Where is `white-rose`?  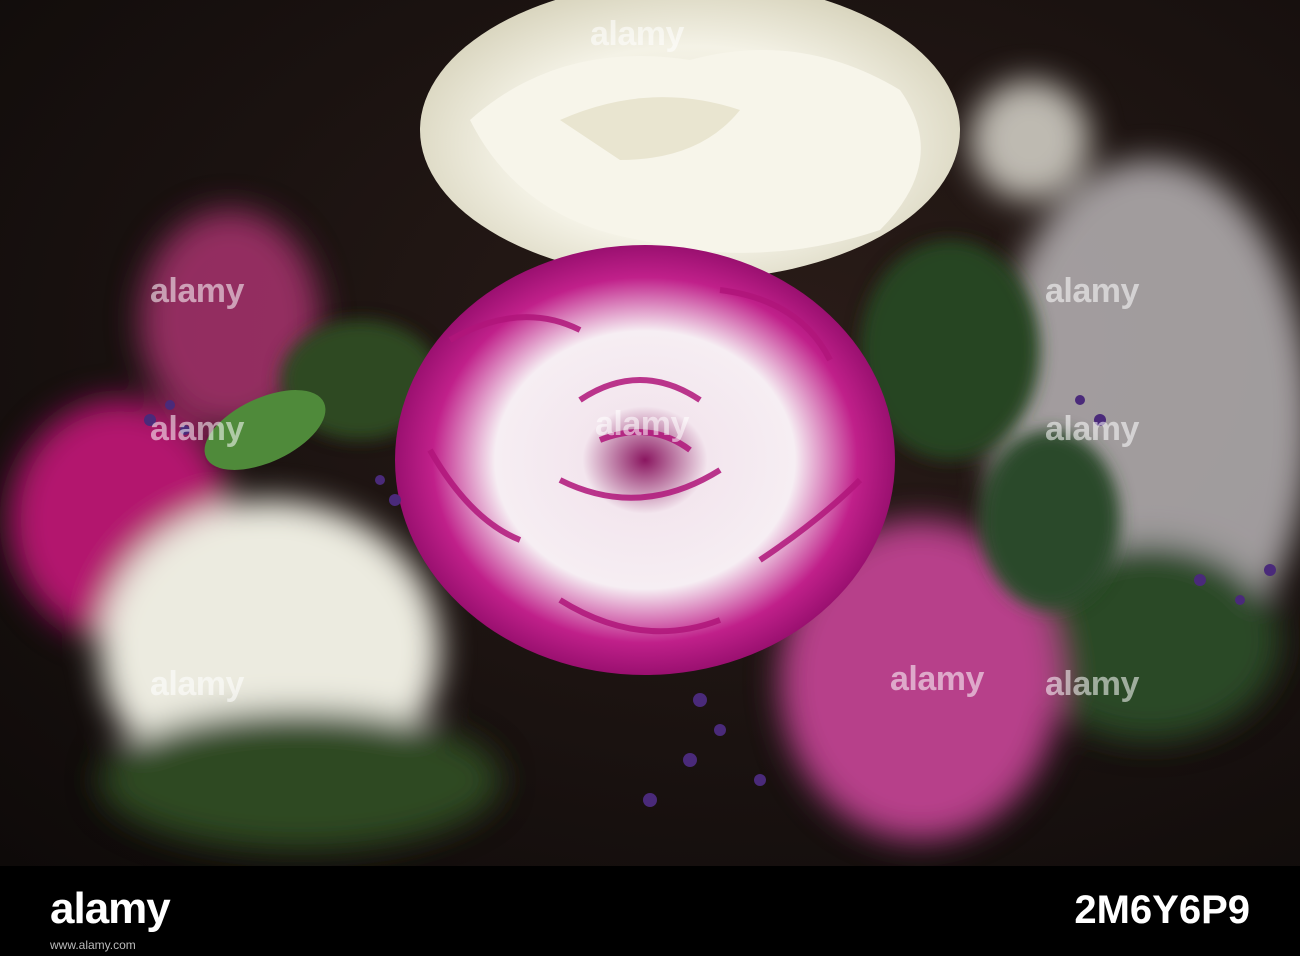
white-rose is located at coordinates (690, 140).